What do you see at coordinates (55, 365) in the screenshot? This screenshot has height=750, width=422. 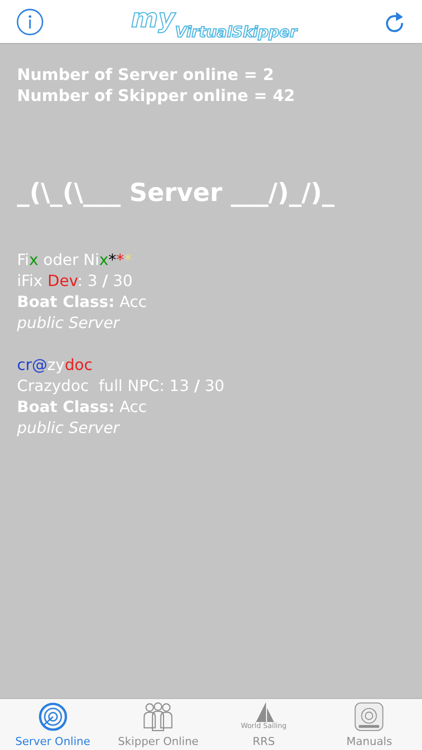 I see `server-name: cr@zydoc` at bounding box center [55, 365].